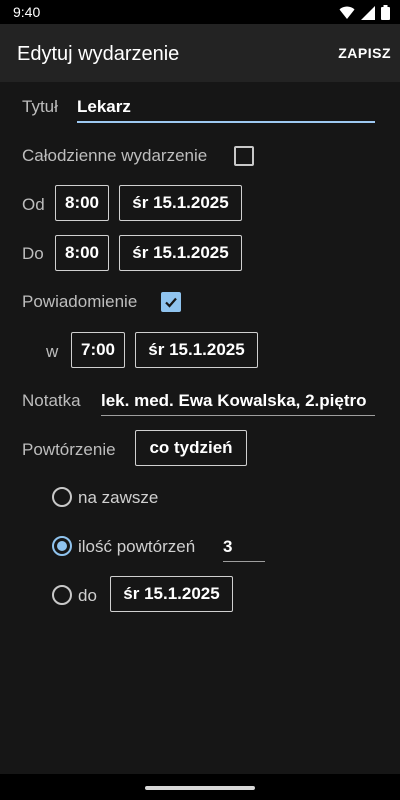 This screenshot has height=800, width=400. What do you see at coordinates (115, 155) in the screenshot?
I see `allday-label: Całodzienne wydarzenie` at bounding box center [115, 155].